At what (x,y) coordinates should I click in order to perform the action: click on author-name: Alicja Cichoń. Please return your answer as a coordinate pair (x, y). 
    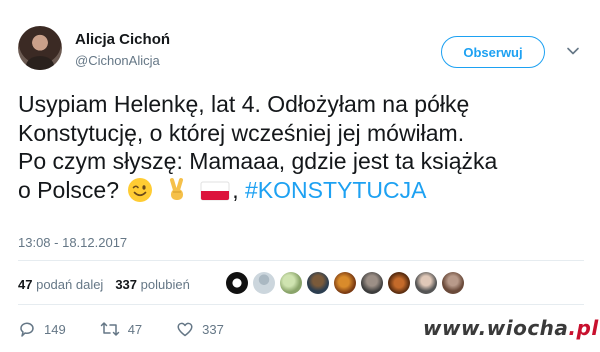
    Looking at the image, I should click on (122, 39).